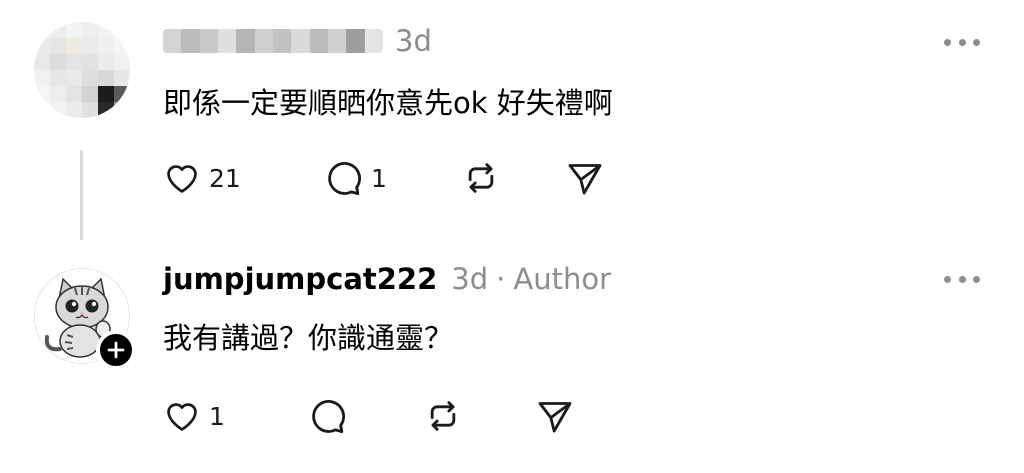 The height and width of the screenshot is (473, 1024). What do you see at coordinates (369, 416) in the screenshot?
I see `action-bar: 1` at bounding box center [369, 416].